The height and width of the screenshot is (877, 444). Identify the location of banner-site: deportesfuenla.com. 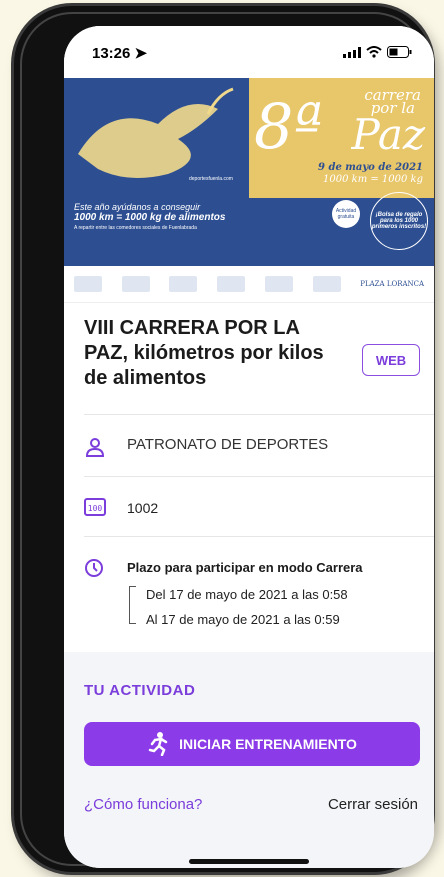
(211, 179).